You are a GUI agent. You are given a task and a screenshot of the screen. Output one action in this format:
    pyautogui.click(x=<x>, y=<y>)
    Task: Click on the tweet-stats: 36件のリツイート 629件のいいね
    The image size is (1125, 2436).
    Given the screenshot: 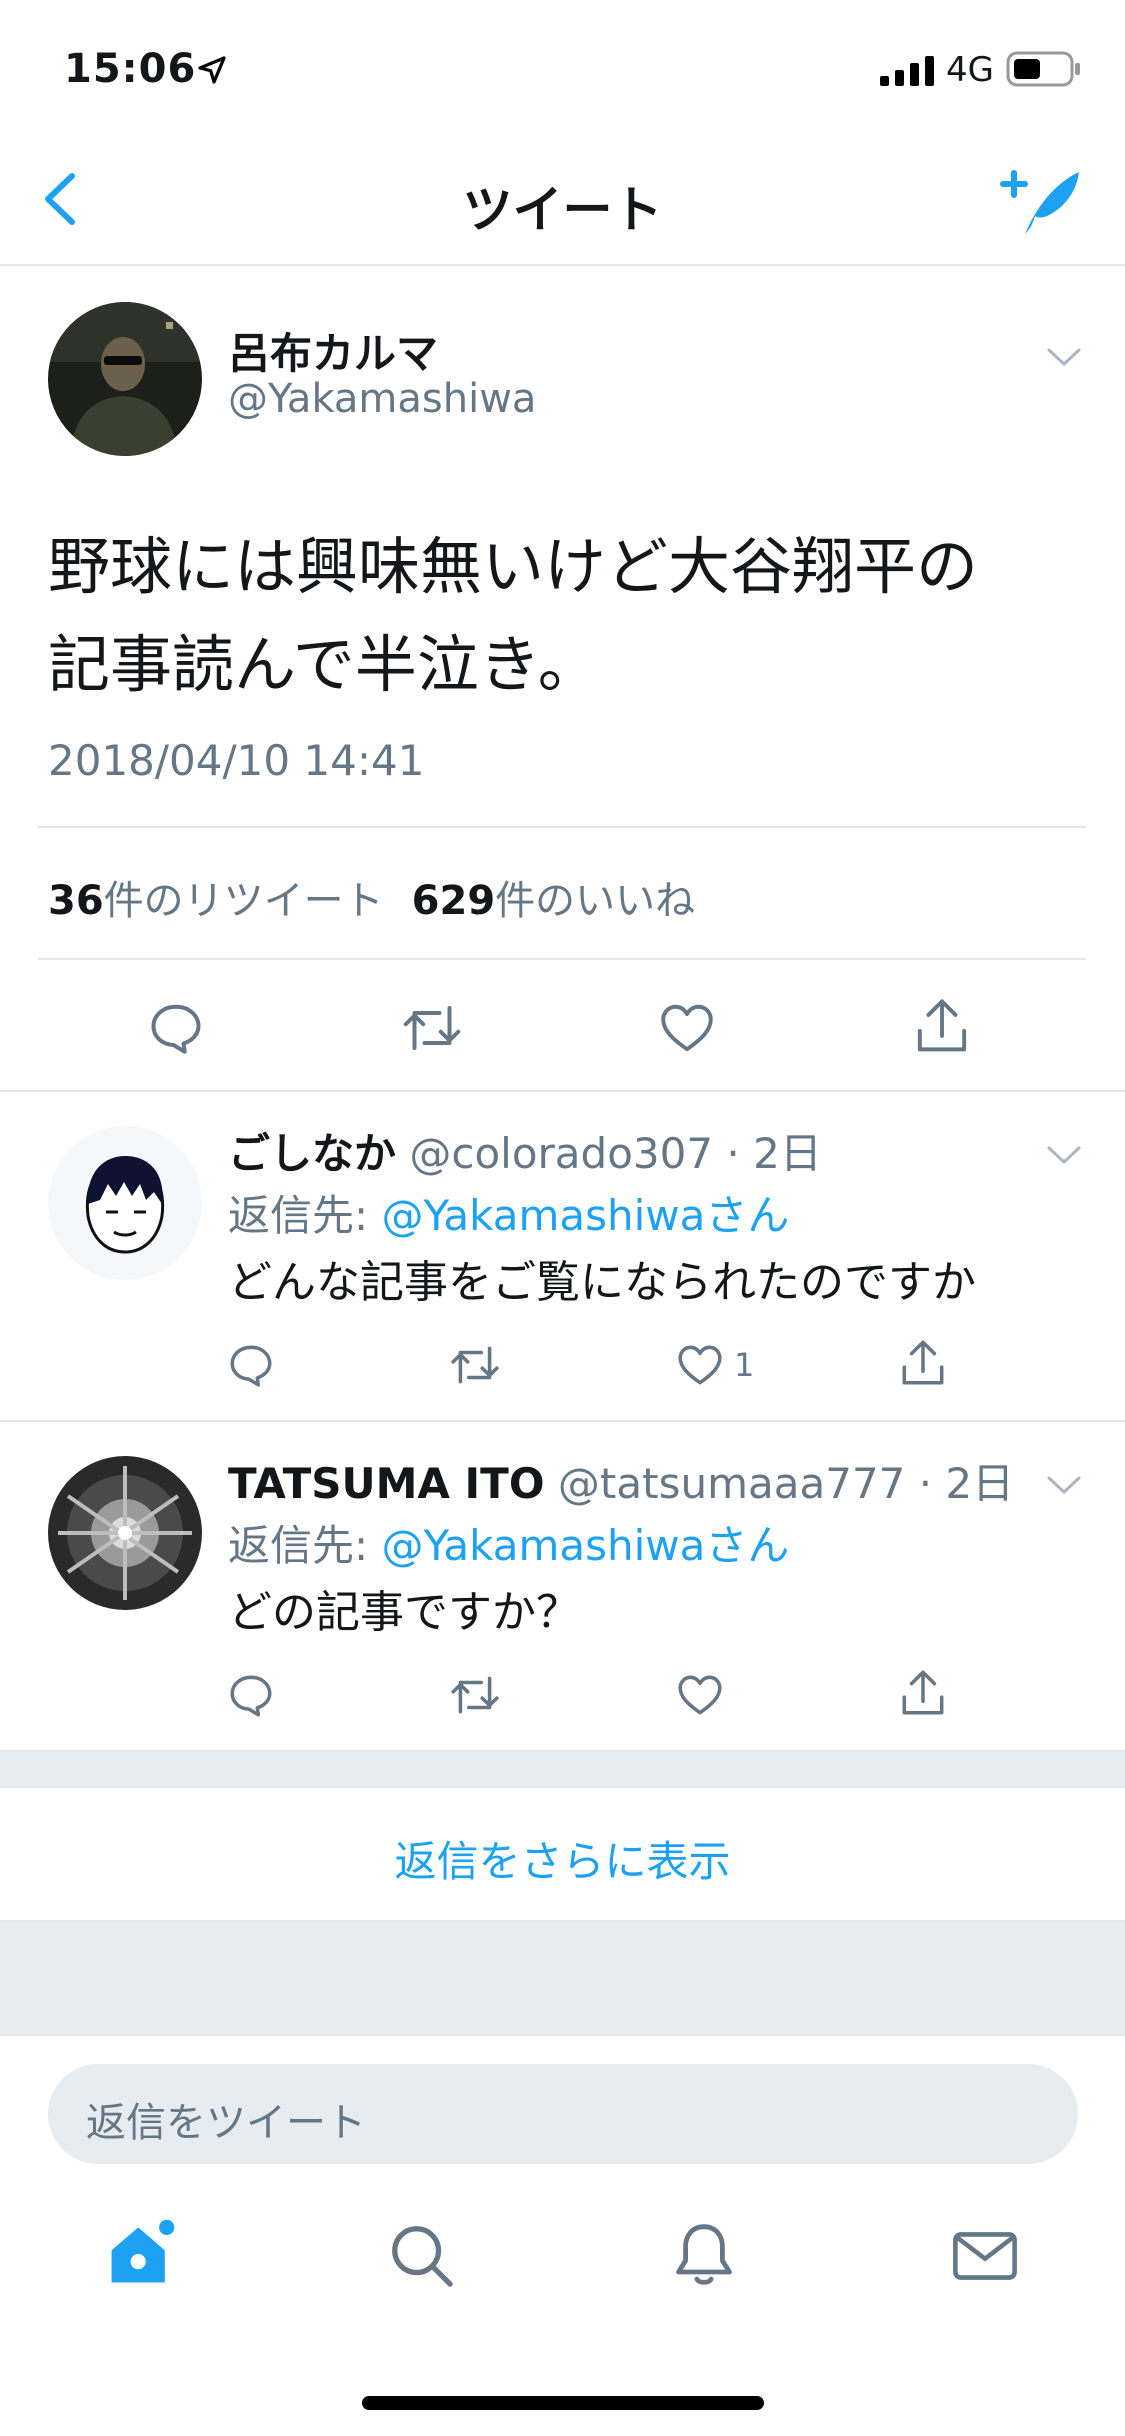 What is the action you would take?
    pyautogui.click(x=371, y=897)
    